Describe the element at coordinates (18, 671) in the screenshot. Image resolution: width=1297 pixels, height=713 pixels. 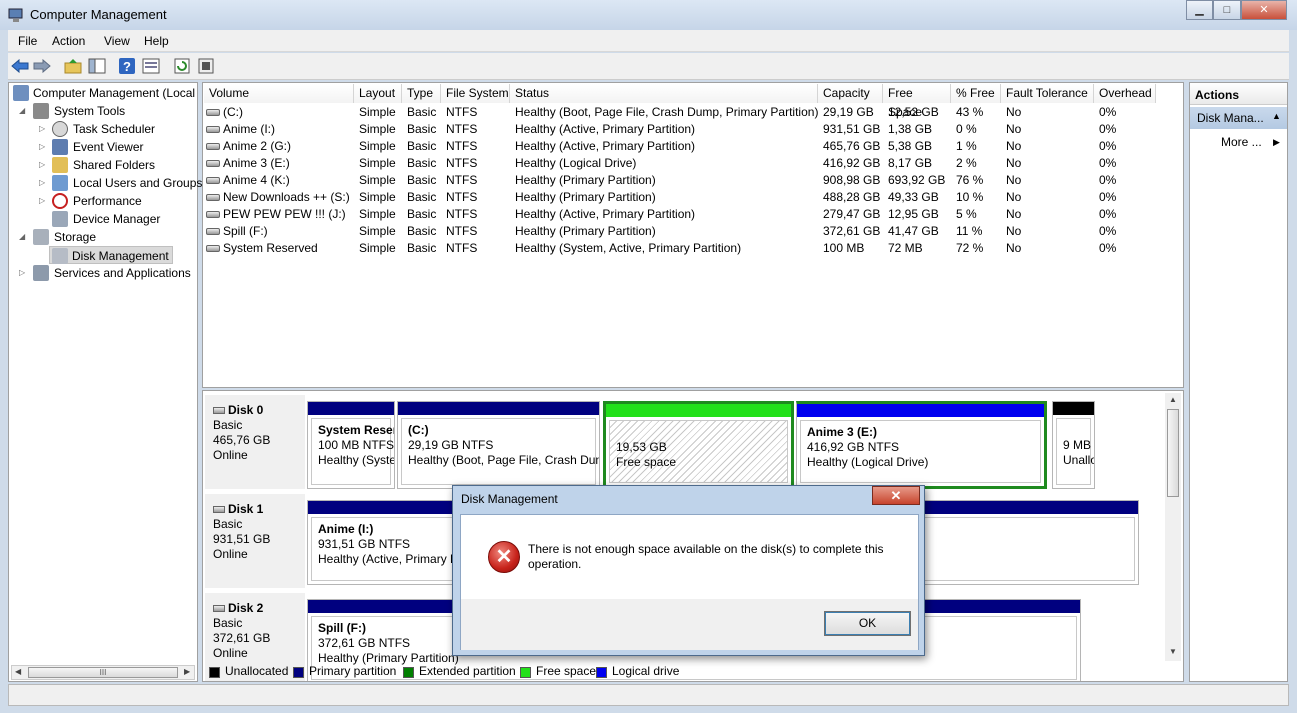
I see `scroll-left-icon: ◀` at that location.